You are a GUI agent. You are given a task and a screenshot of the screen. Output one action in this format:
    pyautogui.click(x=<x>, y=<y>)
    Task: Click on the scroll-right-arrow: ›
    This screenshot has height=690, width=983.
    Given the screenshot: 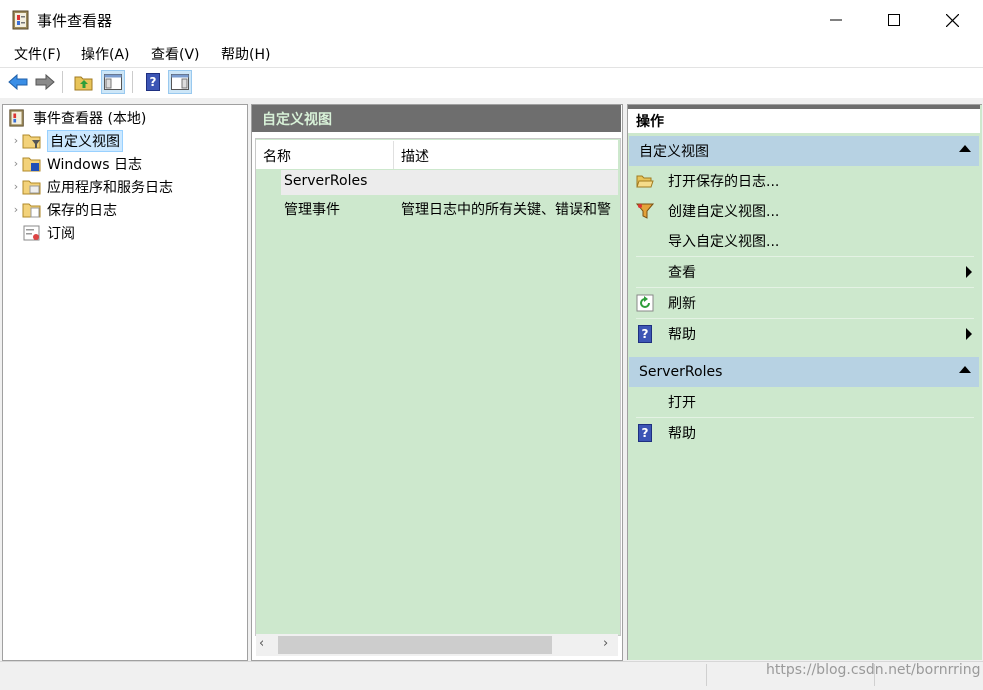 What is the action you would take?
    pyautogui.click(x=605, y=643)
    